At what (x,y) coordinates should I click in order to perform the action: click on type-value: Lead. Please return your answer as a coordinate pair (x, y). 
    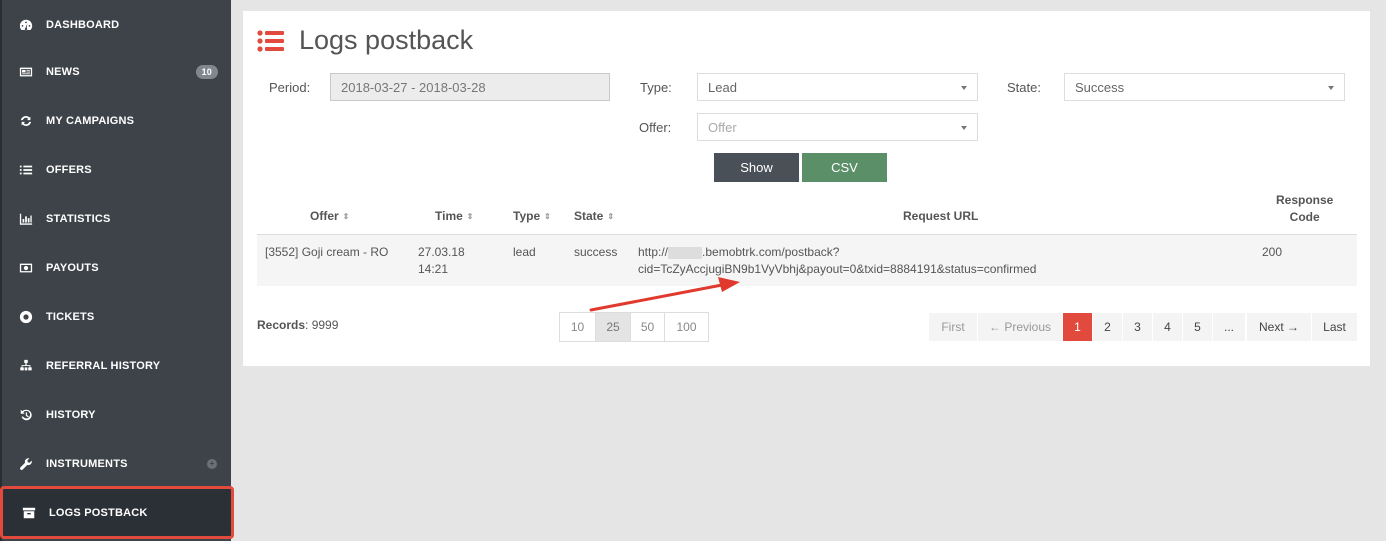
    Looking at the image, I should click on (722, 87).